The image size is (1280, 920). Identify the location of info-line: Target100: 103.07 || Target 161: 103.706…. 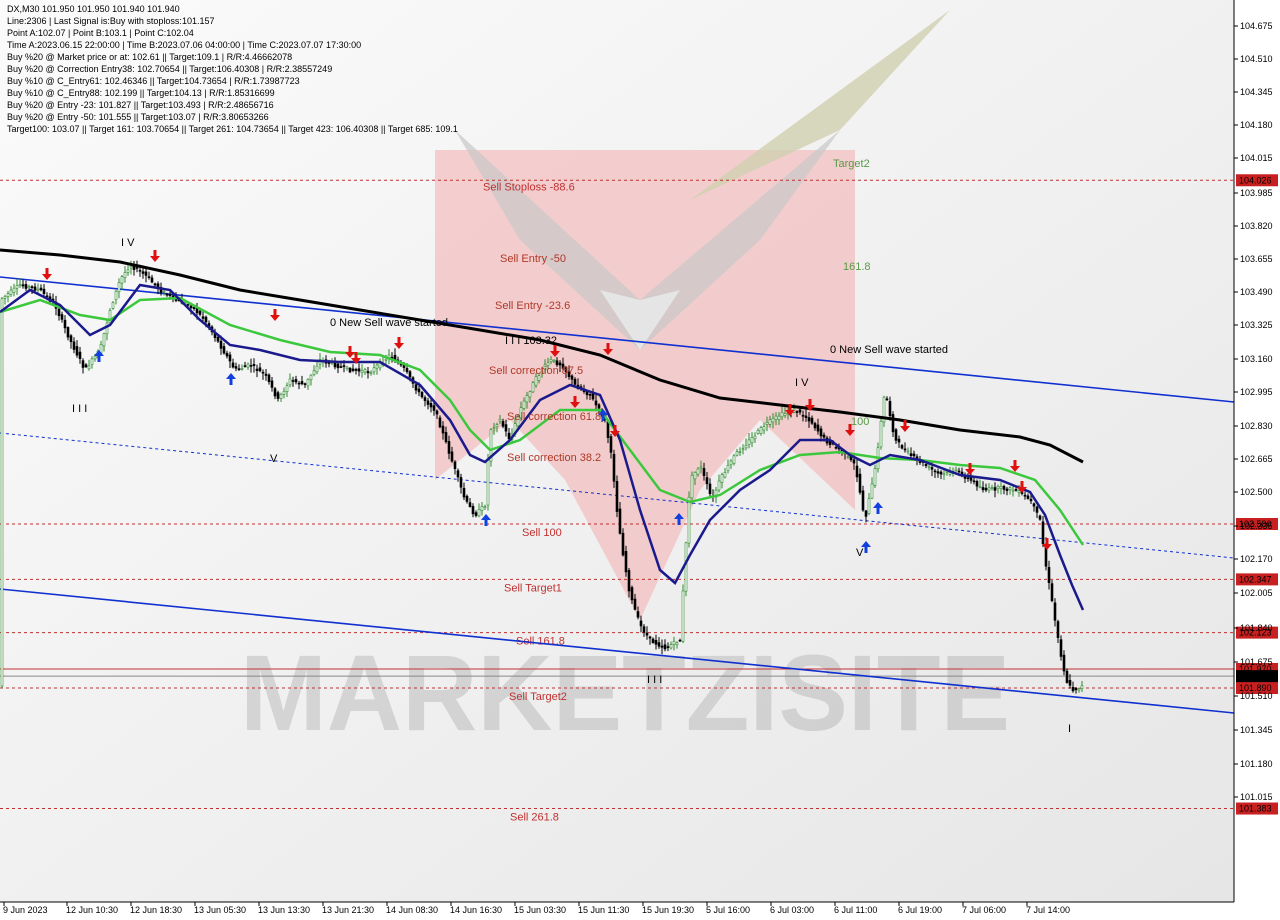
(232, 129).